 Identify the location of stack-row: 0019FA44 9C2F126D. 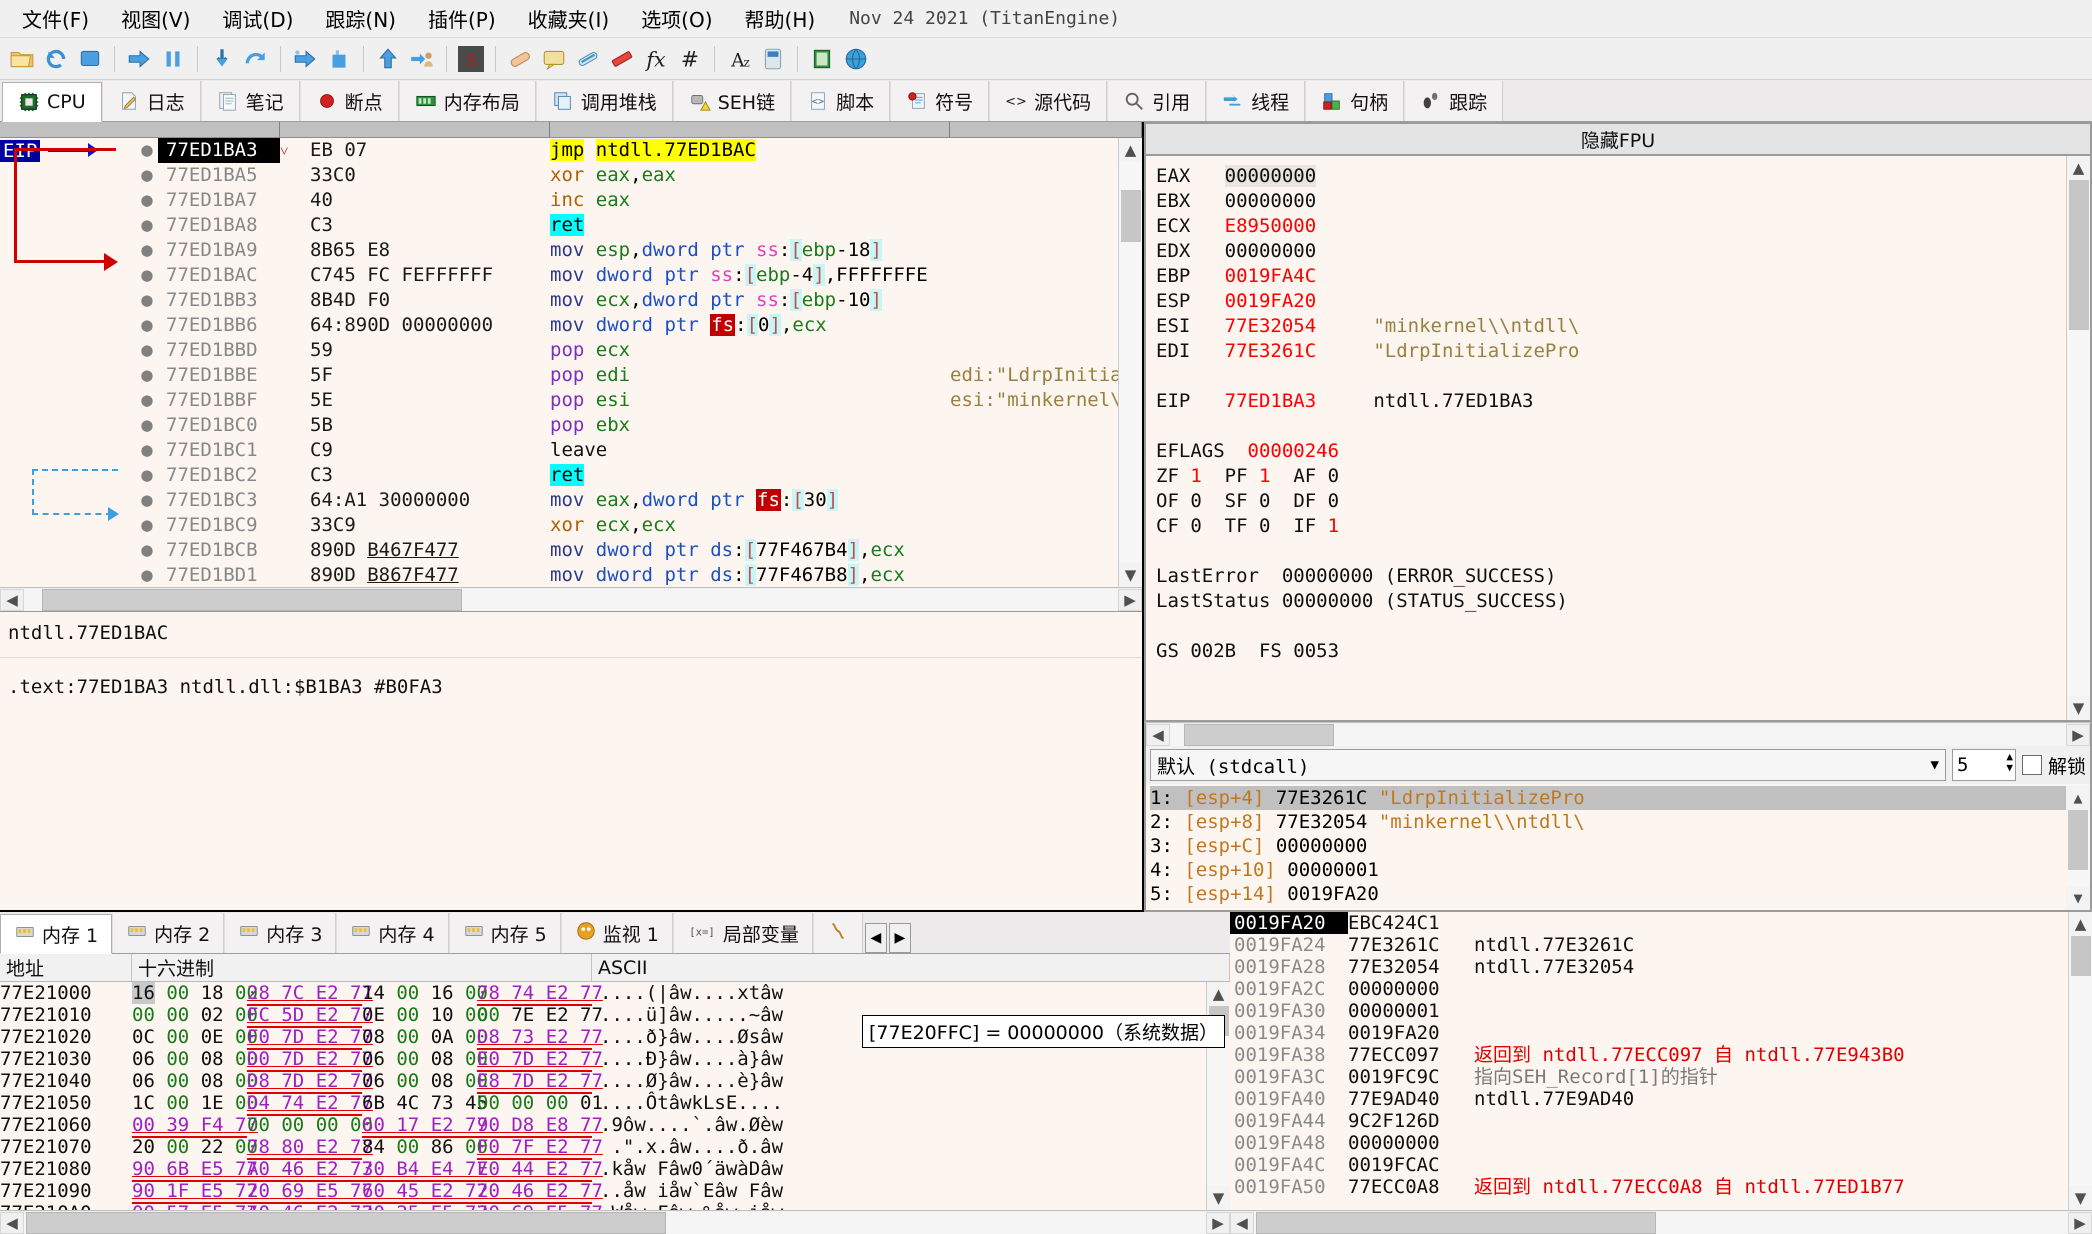
(1649, 1121).